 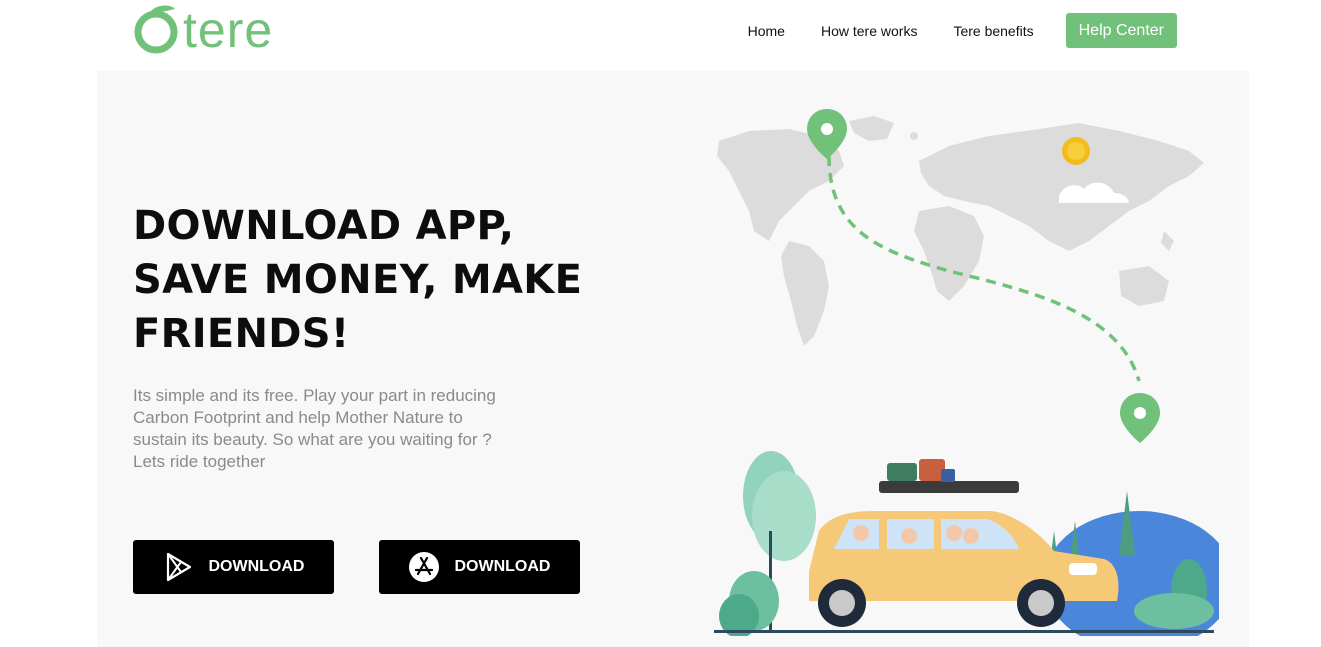 I want to click on nav-how-link: How tere works, so click(x=869, y=31).